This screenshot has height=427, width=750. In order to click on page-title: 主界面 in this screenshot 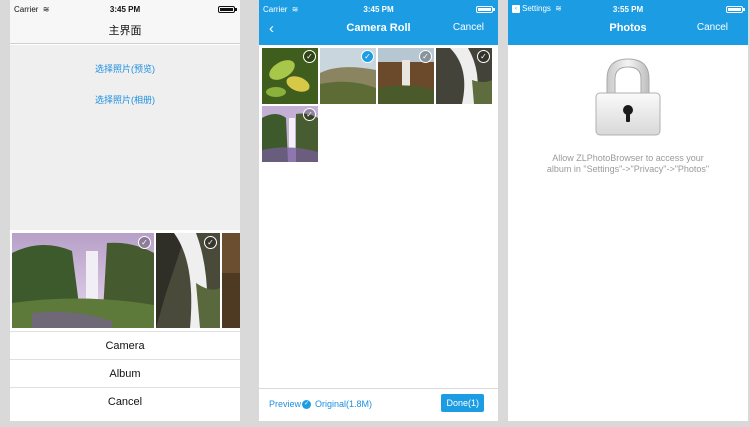, I will do `click(125, 31)`.